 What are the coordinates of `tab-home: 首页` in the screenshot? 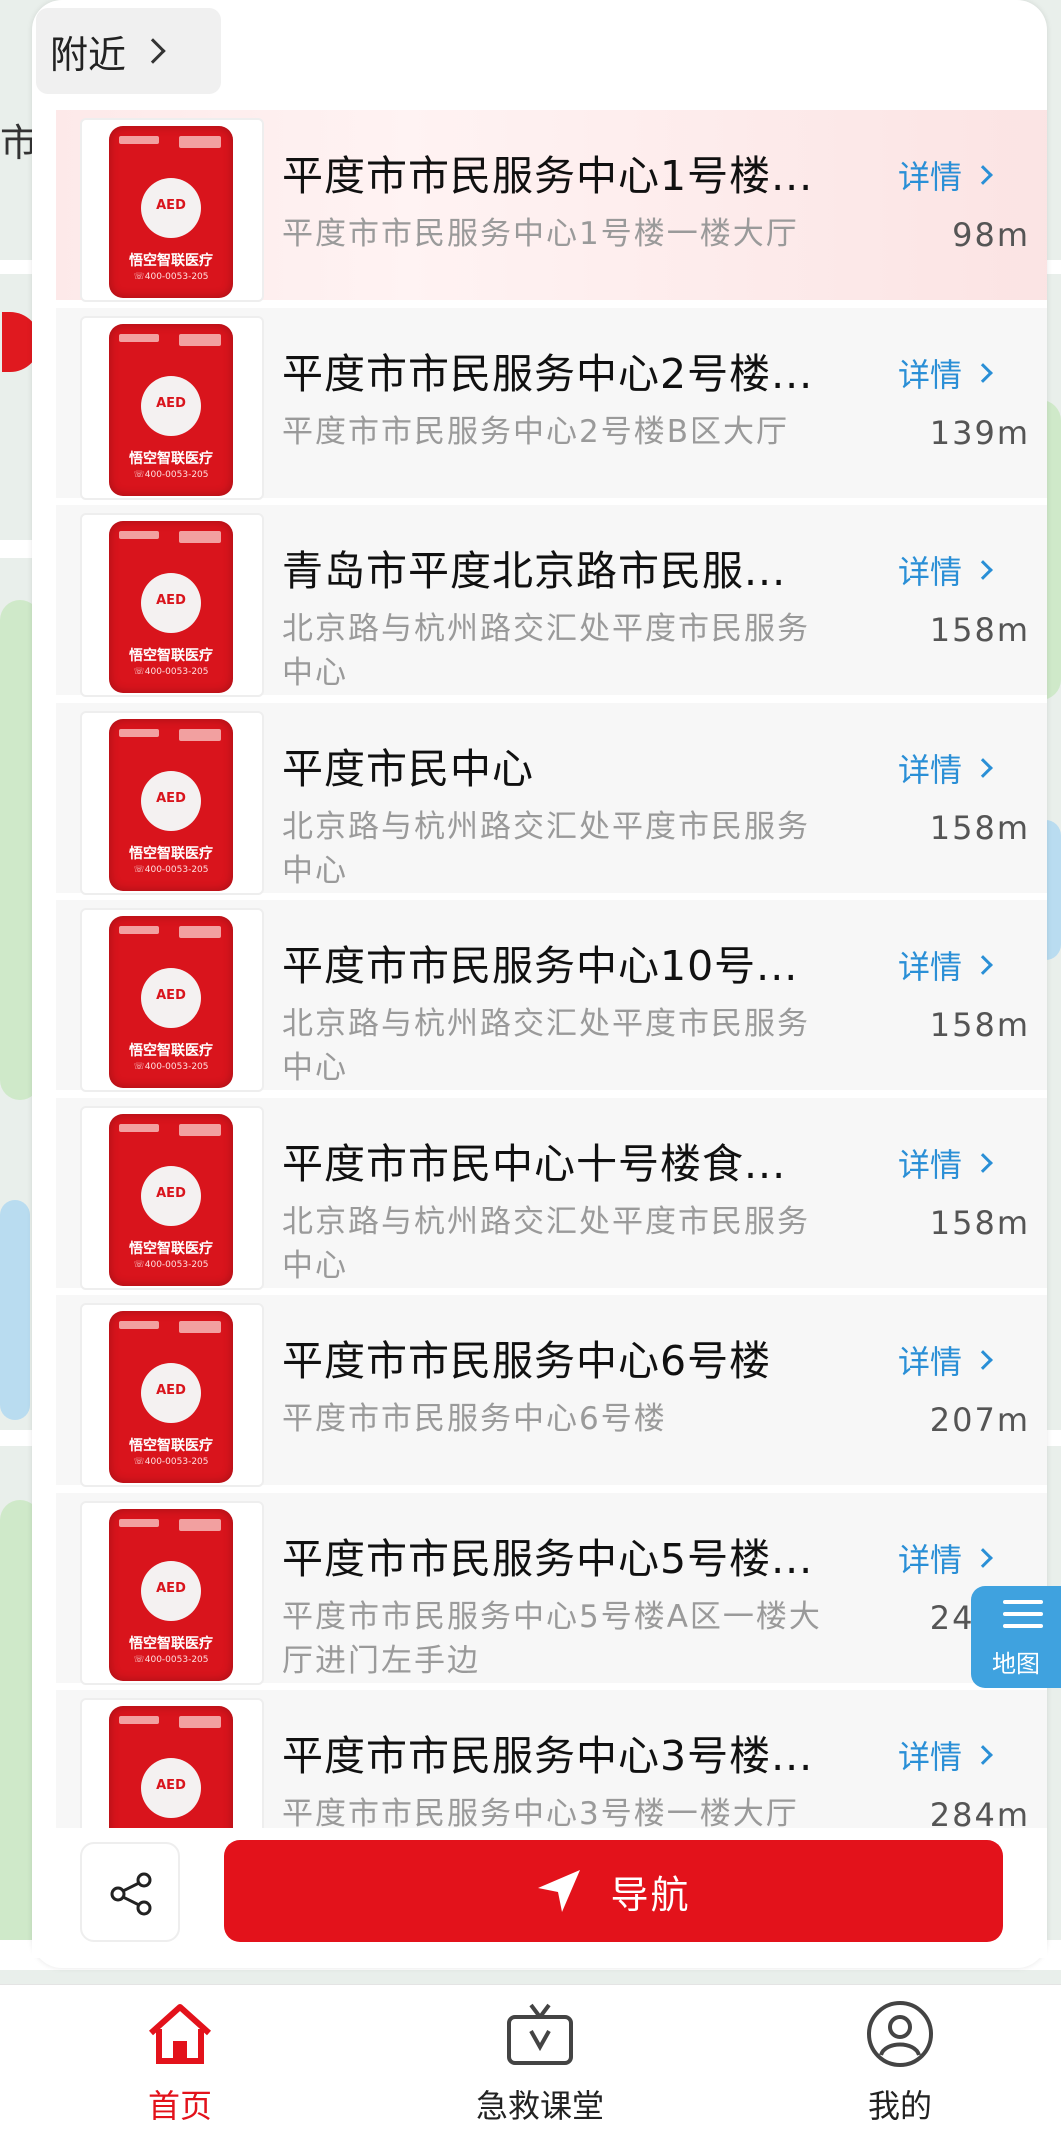 It's located at (180, 2063).